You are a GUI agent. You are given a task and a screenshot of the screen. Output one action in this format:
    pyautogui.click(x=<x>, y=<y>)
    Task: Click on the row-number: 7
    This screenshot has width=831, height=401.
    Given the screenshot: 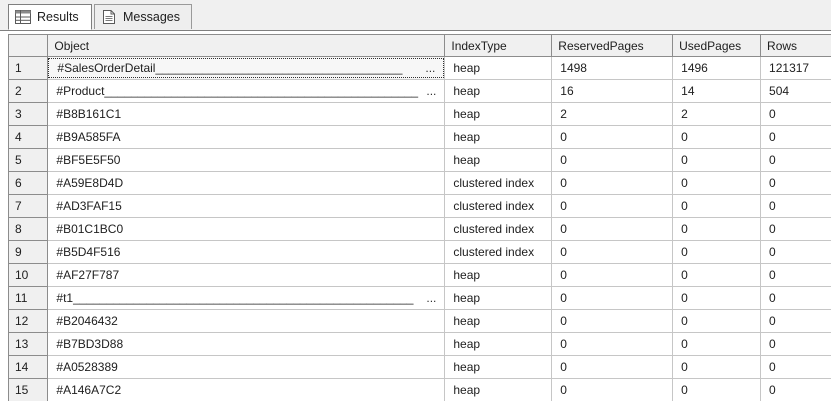 What is the action you would take?
    pyautogui.click(x=29, y=206)
    